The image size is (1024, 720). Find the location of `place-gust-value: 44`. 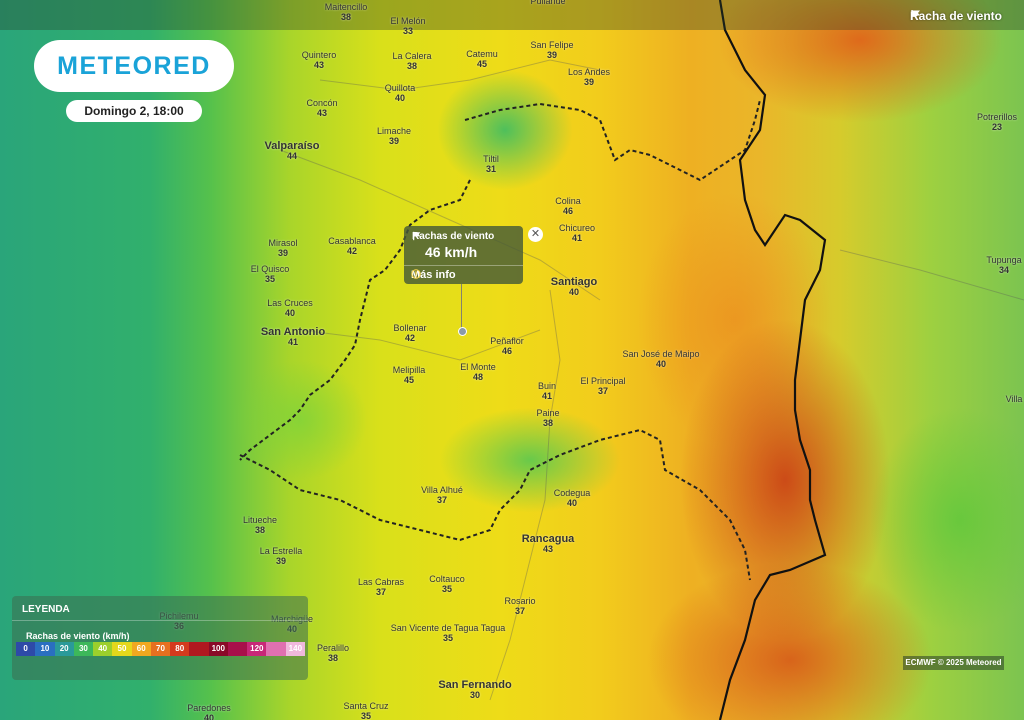

place-gust-value: 44 is located at coordinates (292, 156).